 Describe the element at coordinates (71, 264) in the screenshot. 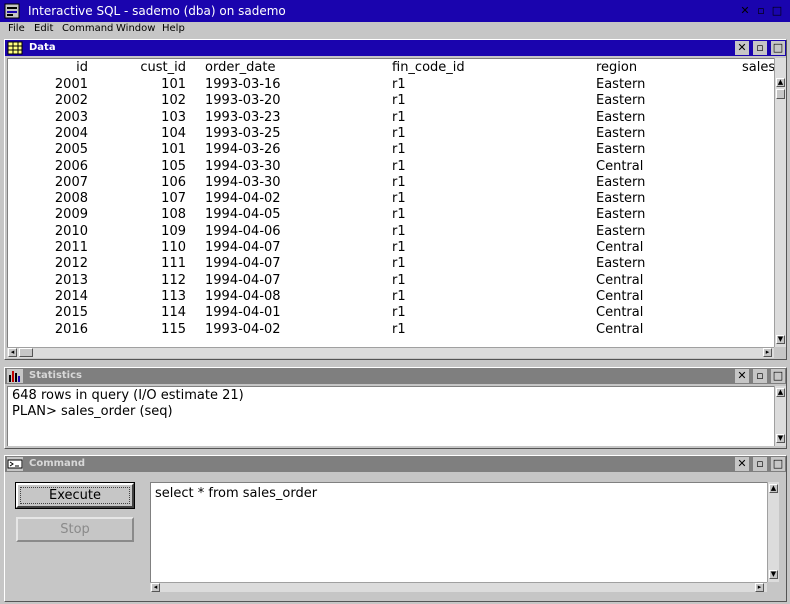

I see `cell-id: 2012` at that location.